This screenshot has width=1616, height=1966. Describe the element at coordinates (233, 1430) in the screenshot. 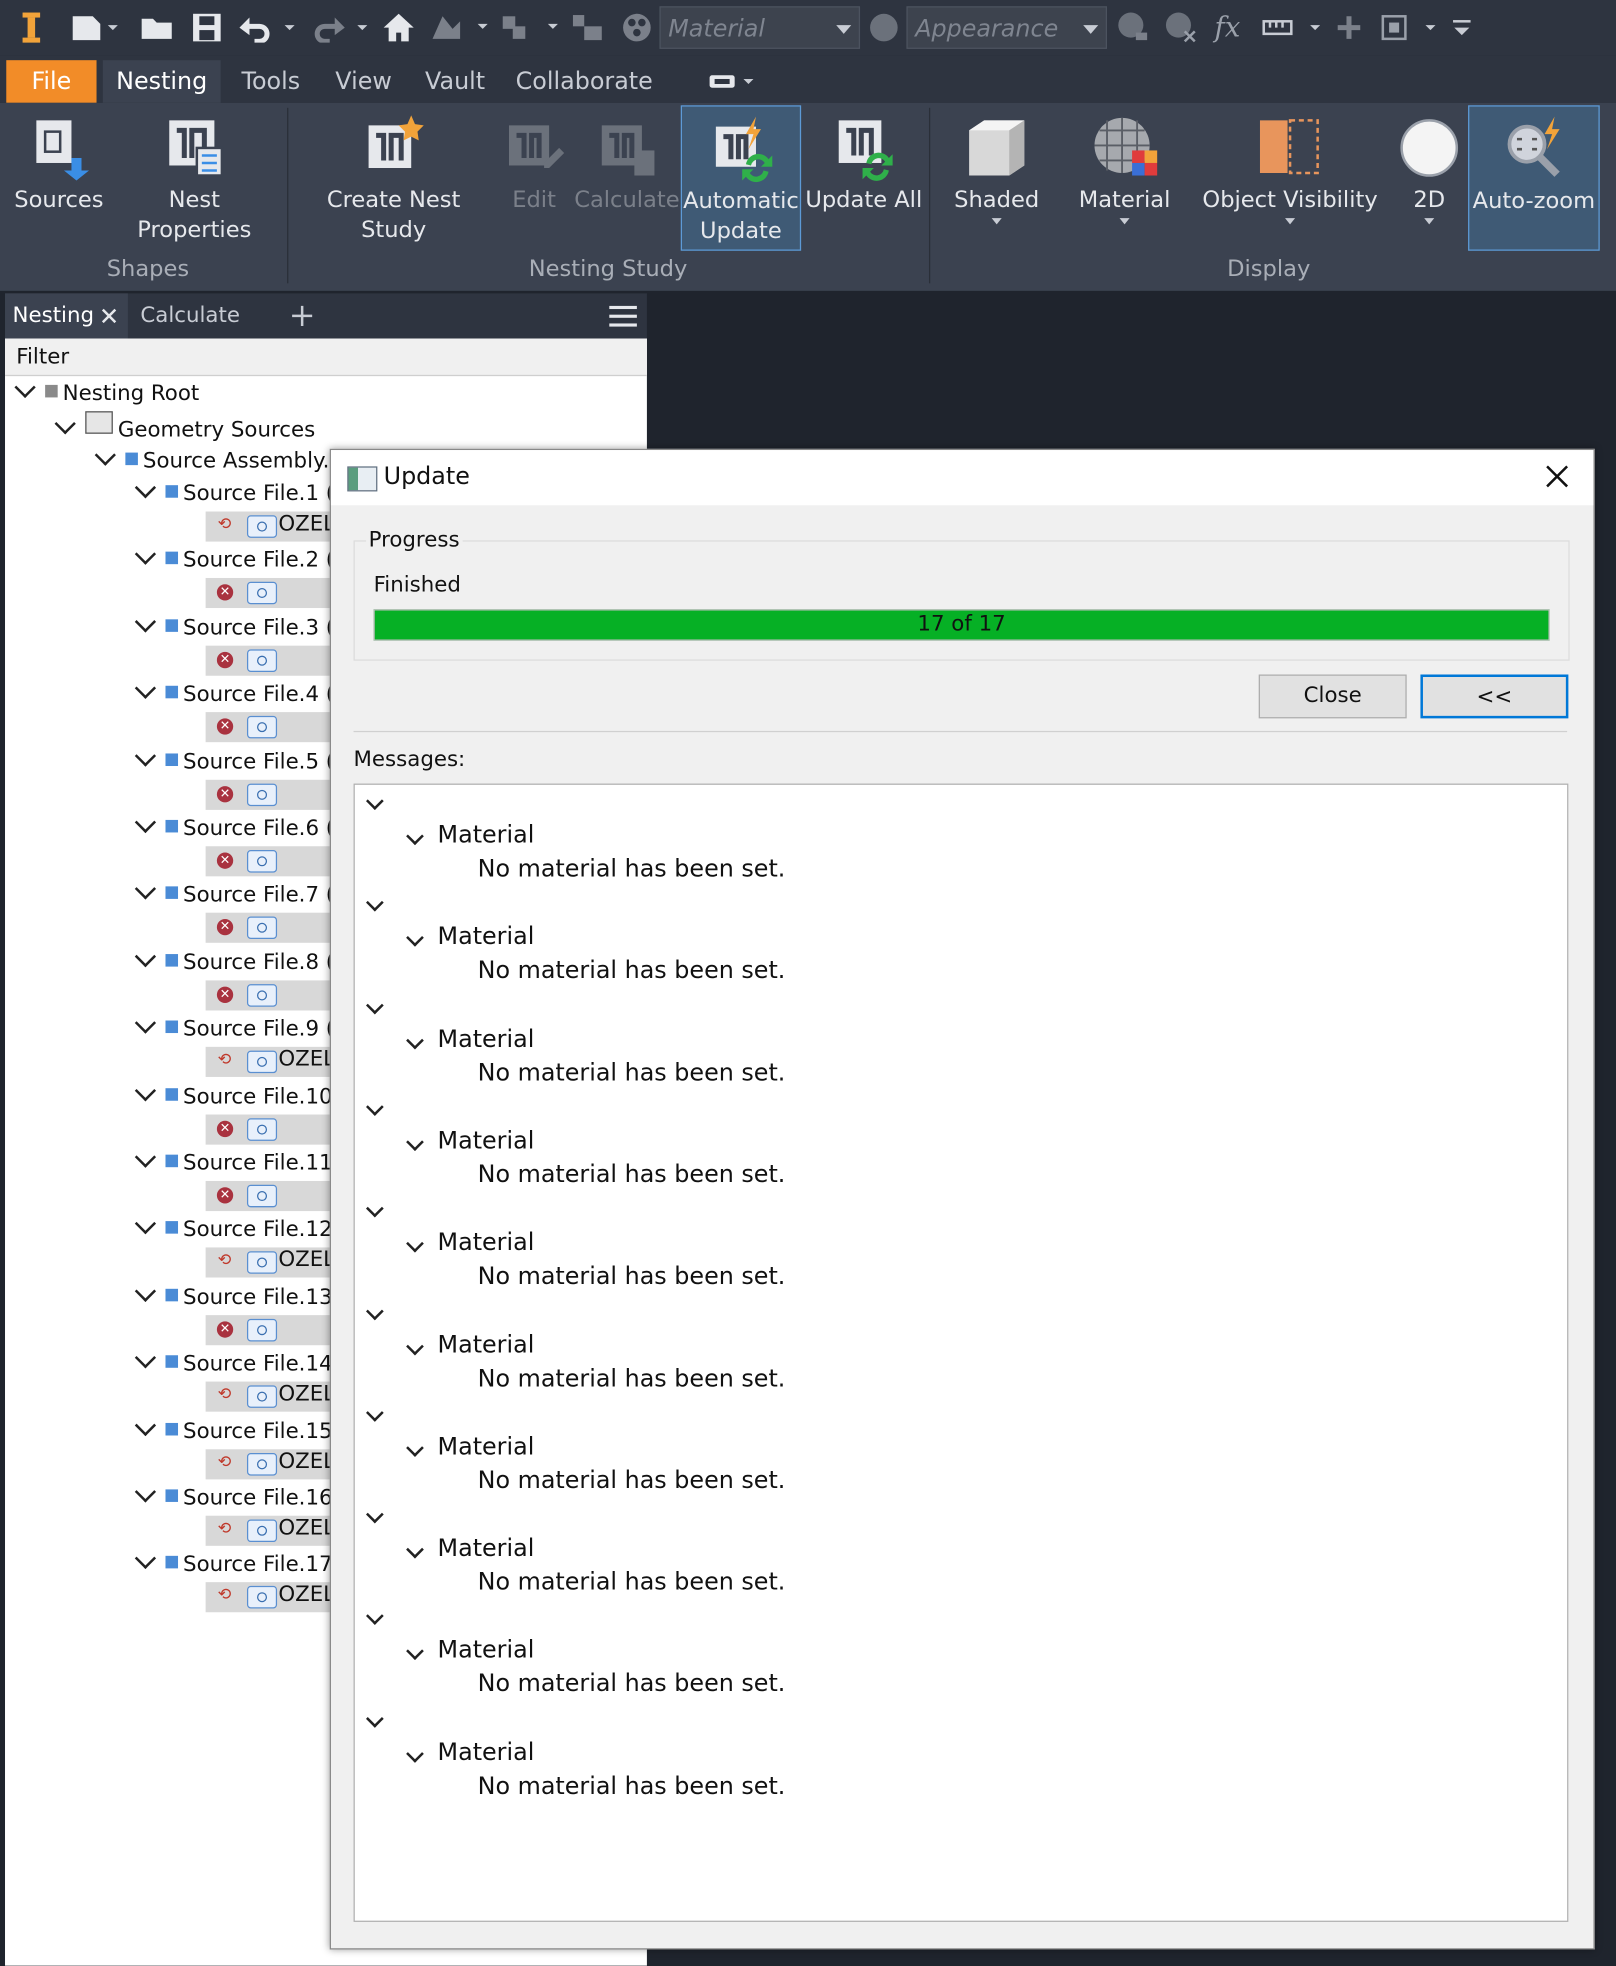

I see `tree-source-file: Source File.15` at that location.